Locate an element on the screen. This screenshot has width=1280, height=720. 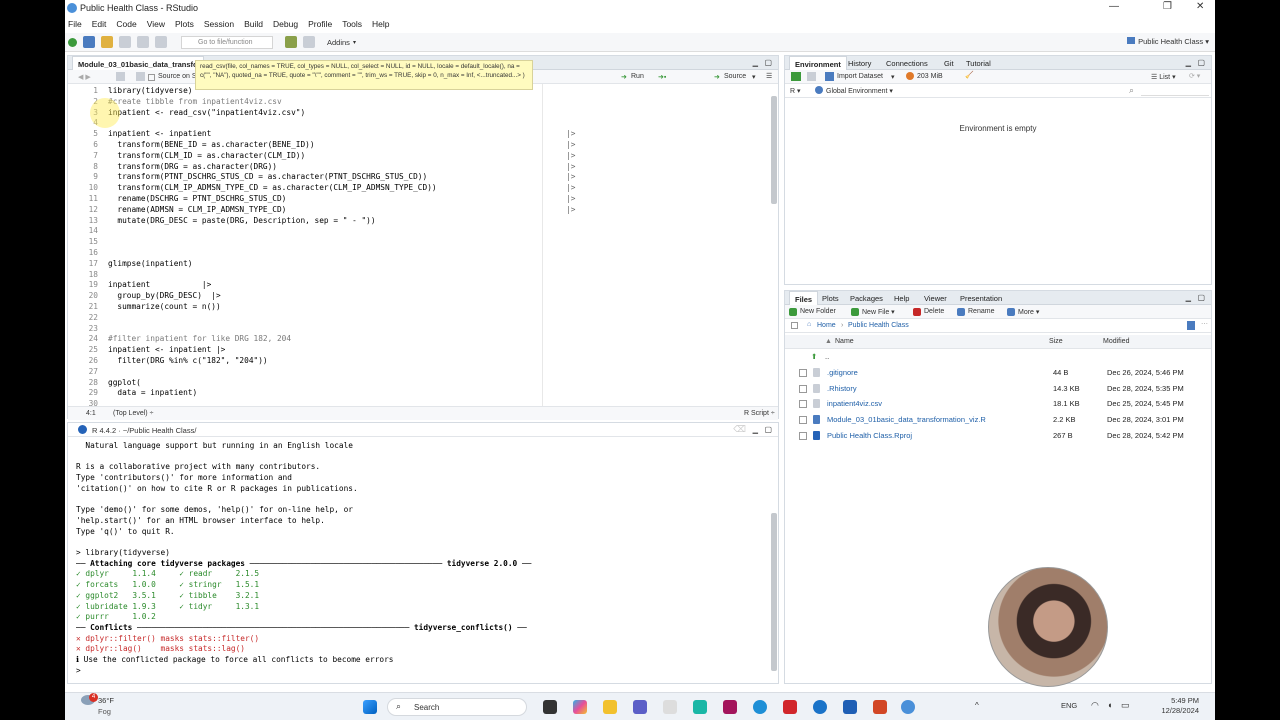
minimize-console-icon: ▁ is located at coordinates (755, 430).